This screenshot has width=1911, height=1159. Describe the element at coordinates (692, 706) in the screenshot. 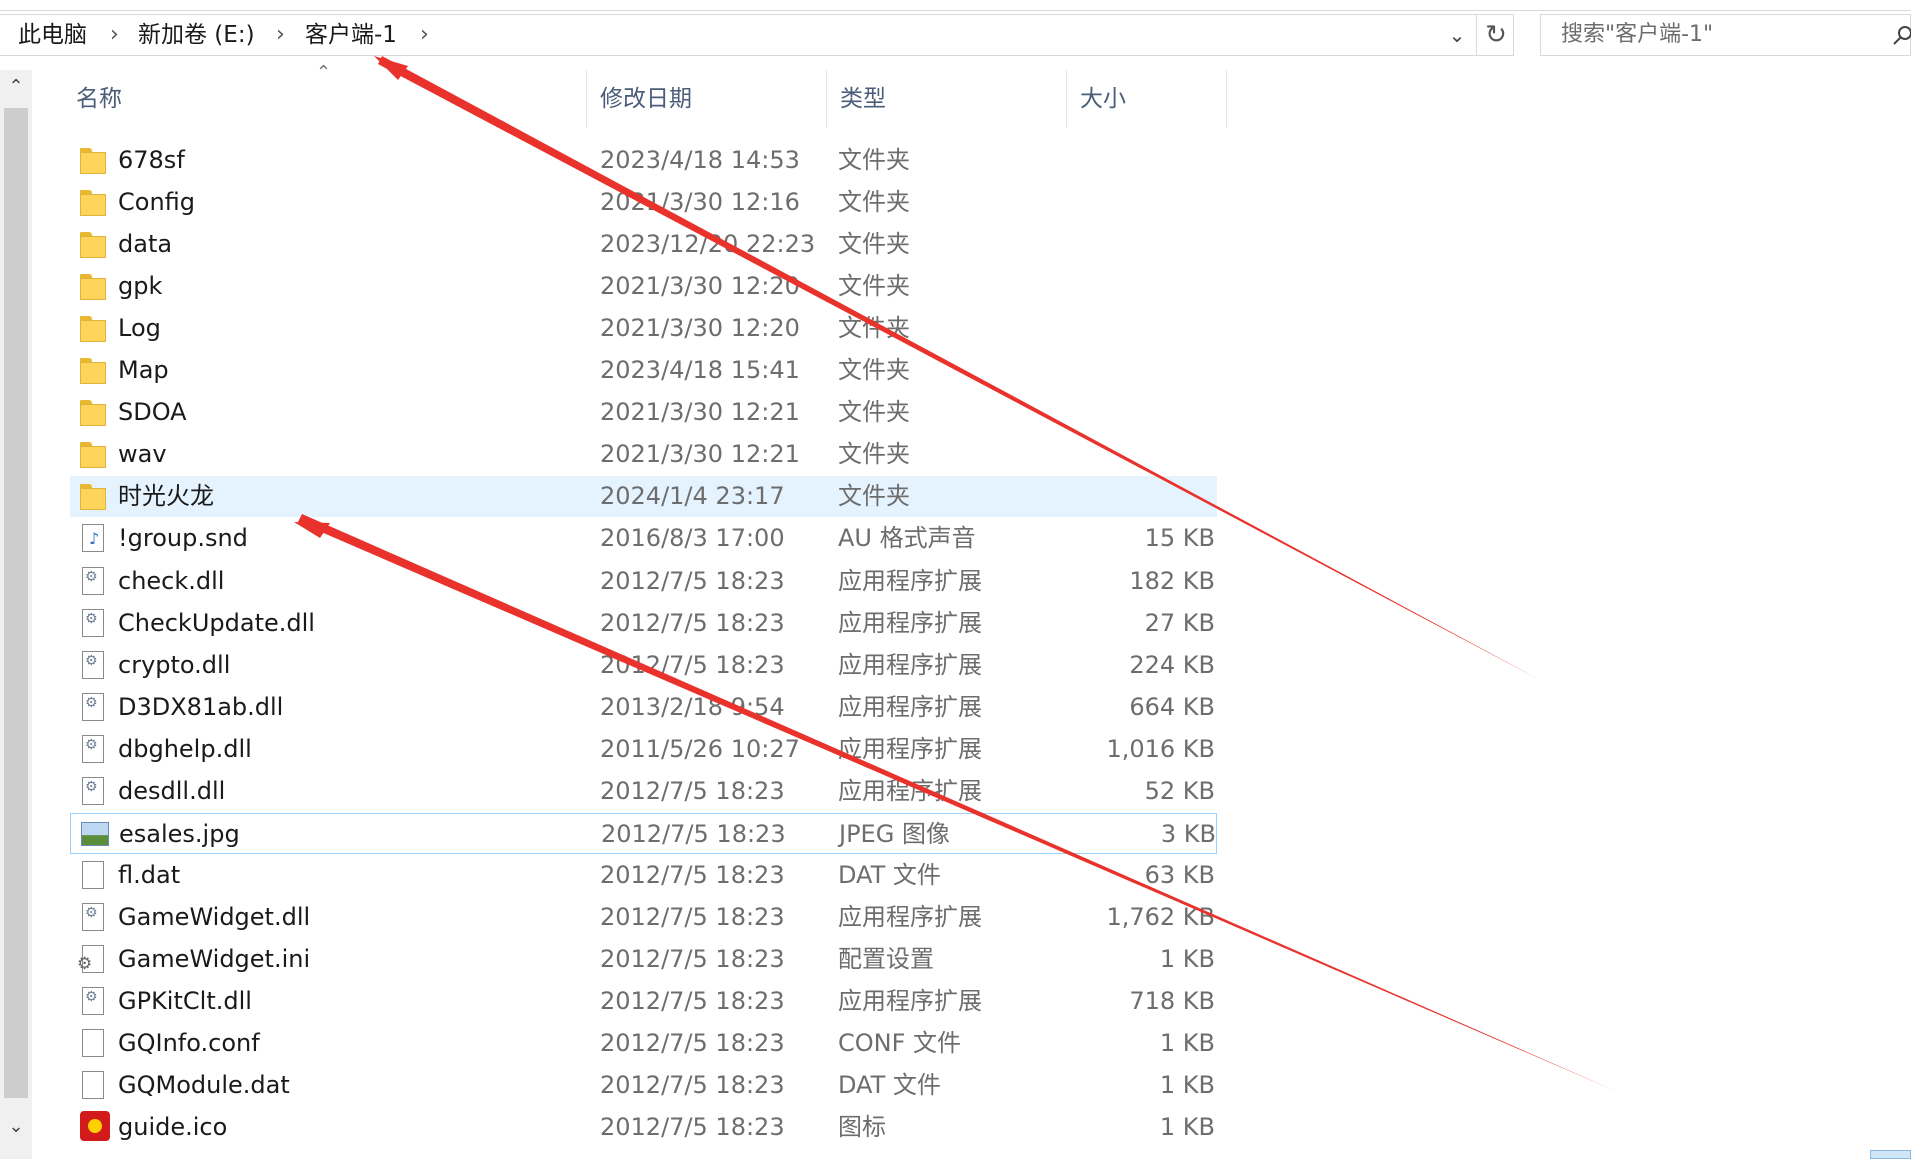

I see `file-modified-date: 2013/2/18 9:54` at that location.